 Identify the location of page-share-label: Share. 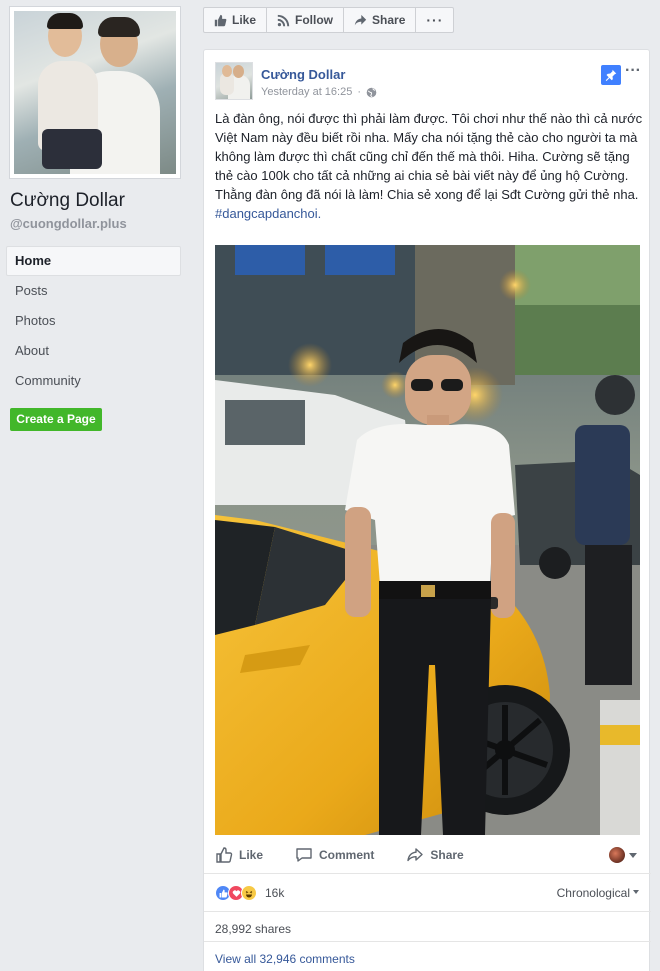
(389, 20).